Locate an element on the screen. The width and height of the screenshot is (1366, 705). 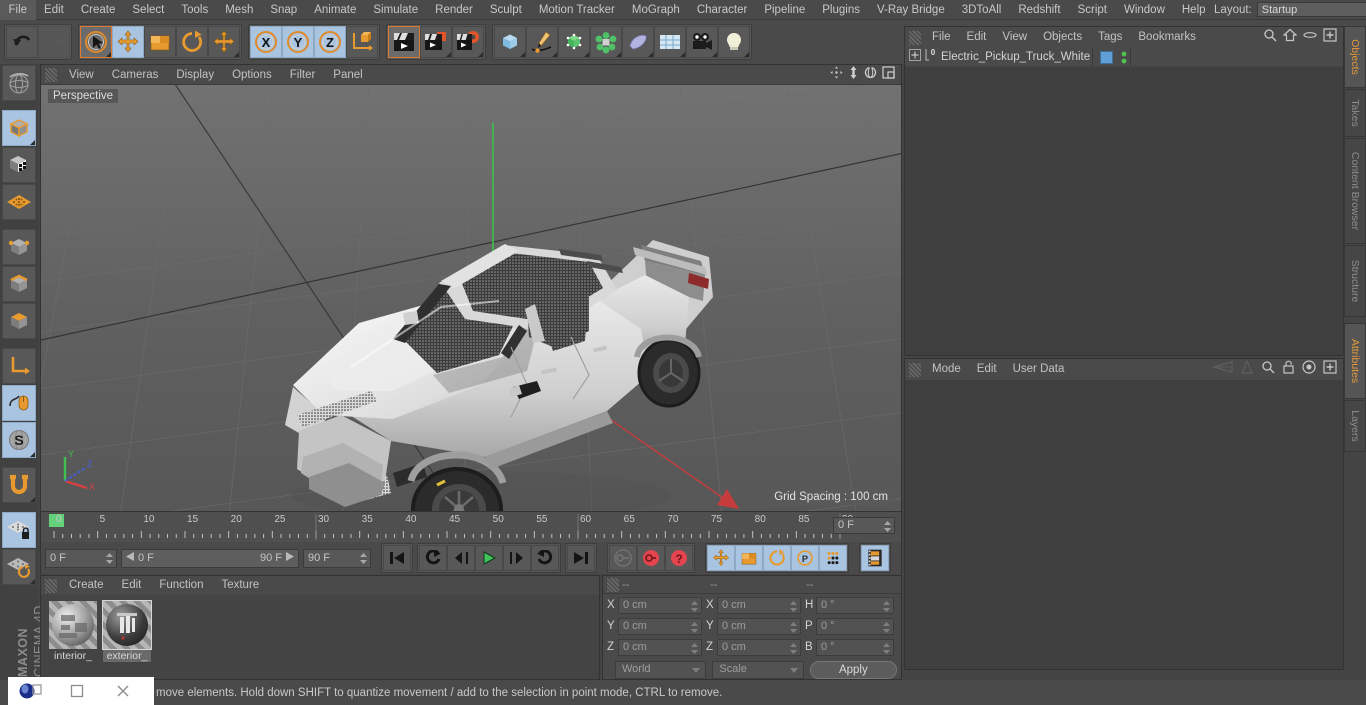
menu-item-motion-tracker: Motion Tracker is located at coordinates (576, 10).